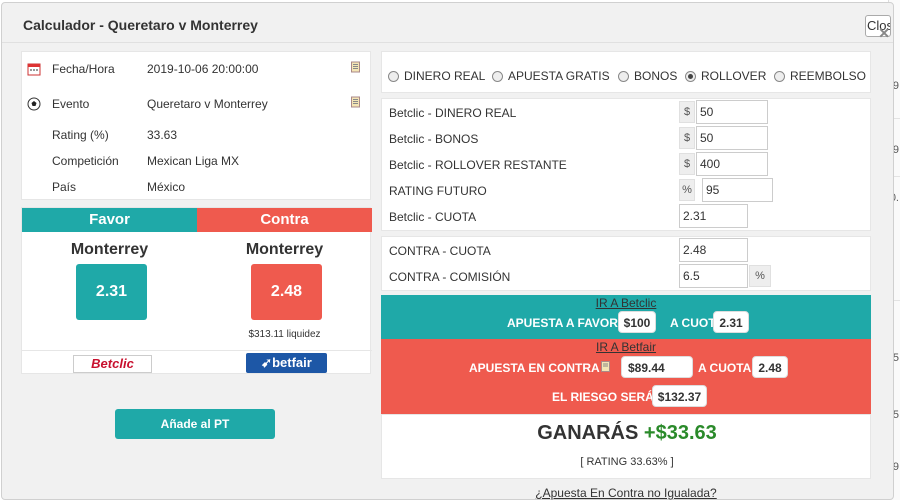 The width and height of the screenshot is (900, 500). I want to click on info-row-fecha: Fecha/Hora 2019-10-06 20:00:00, so click(197, 71).